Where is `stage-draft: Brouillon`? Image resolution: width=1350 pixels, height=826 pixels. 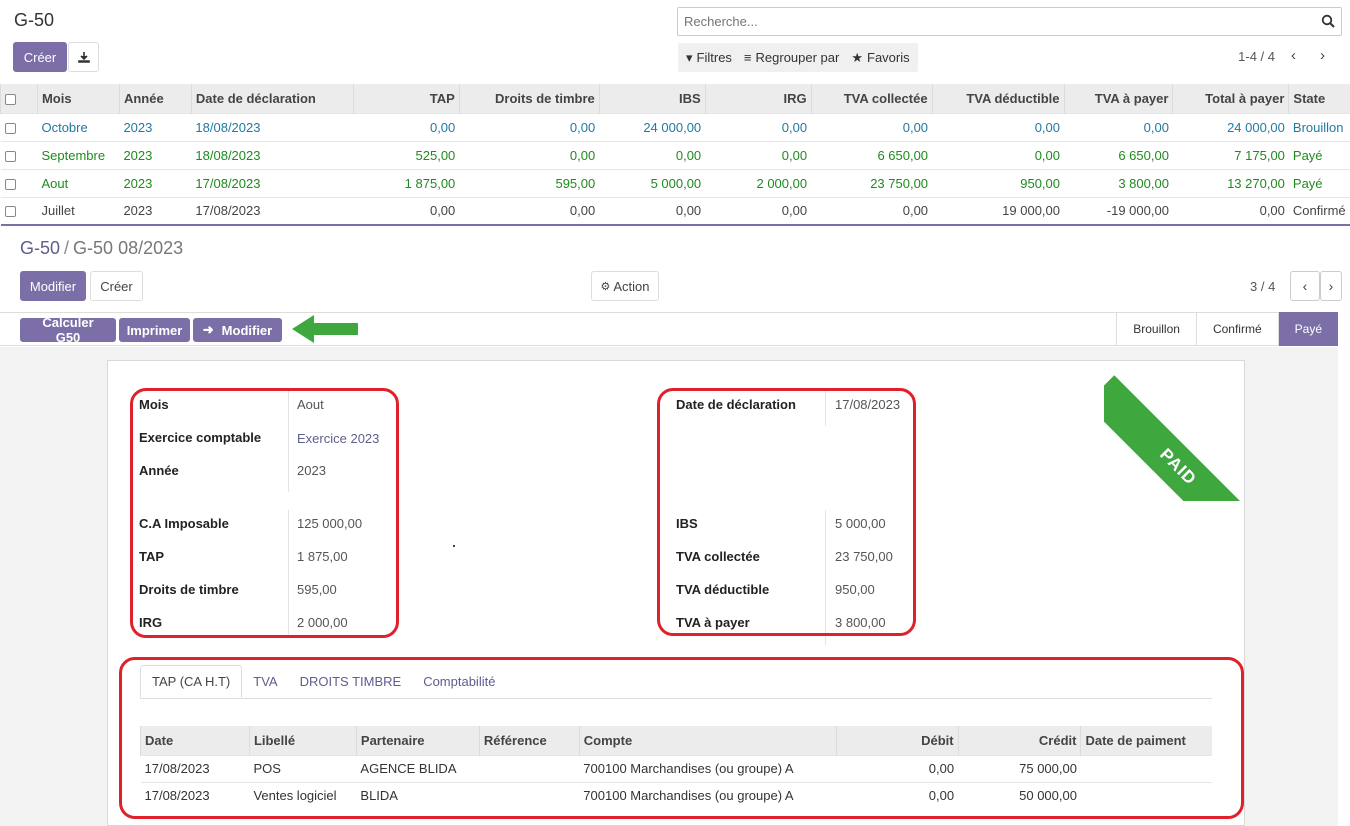 stage-draft: Brouillon is located at coordinates (1156, 329).